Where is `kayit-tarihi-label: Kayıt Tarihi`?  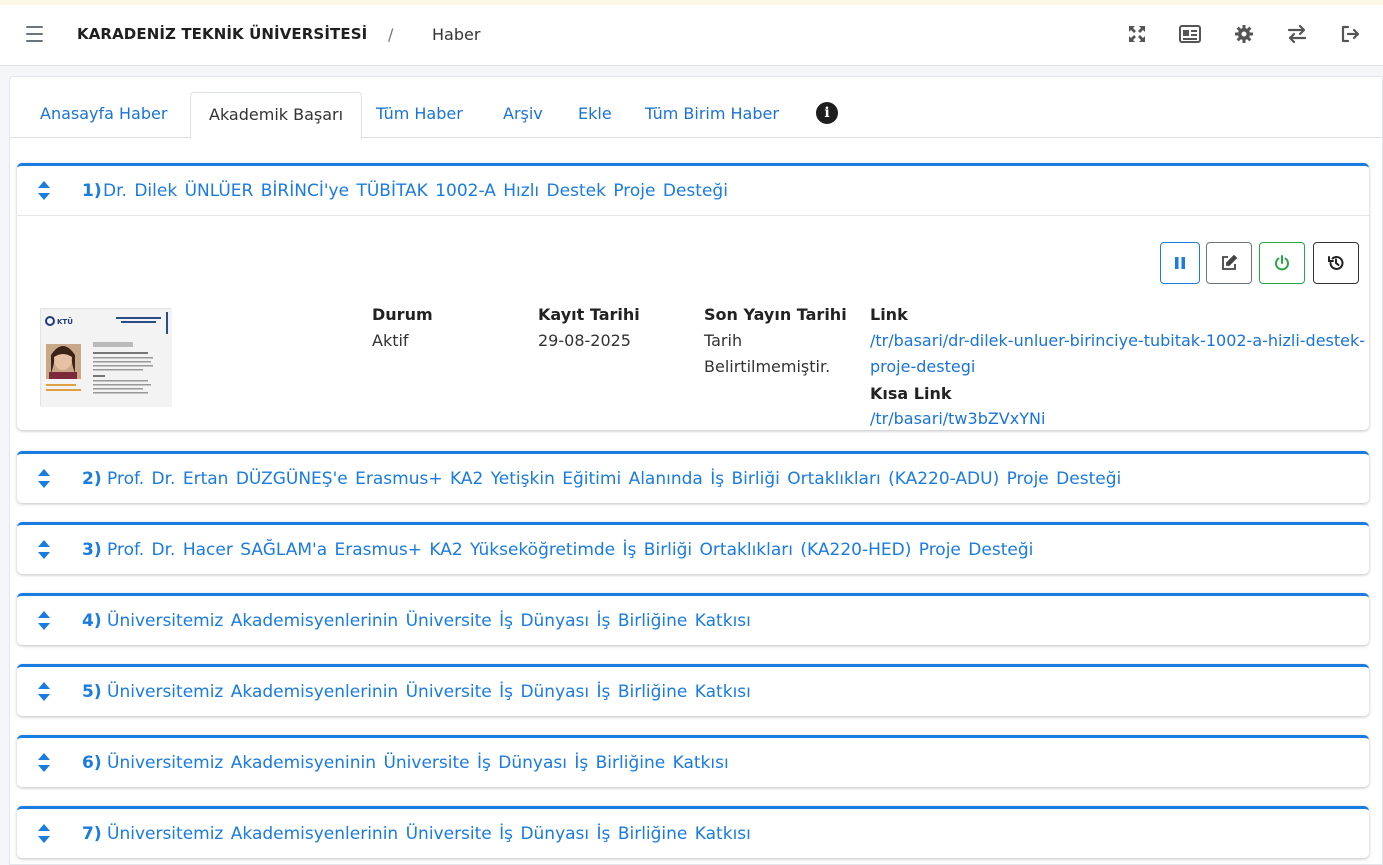
kayit-tarihi-label: Kayıt Tarihi is located at coordinates (589, 314).